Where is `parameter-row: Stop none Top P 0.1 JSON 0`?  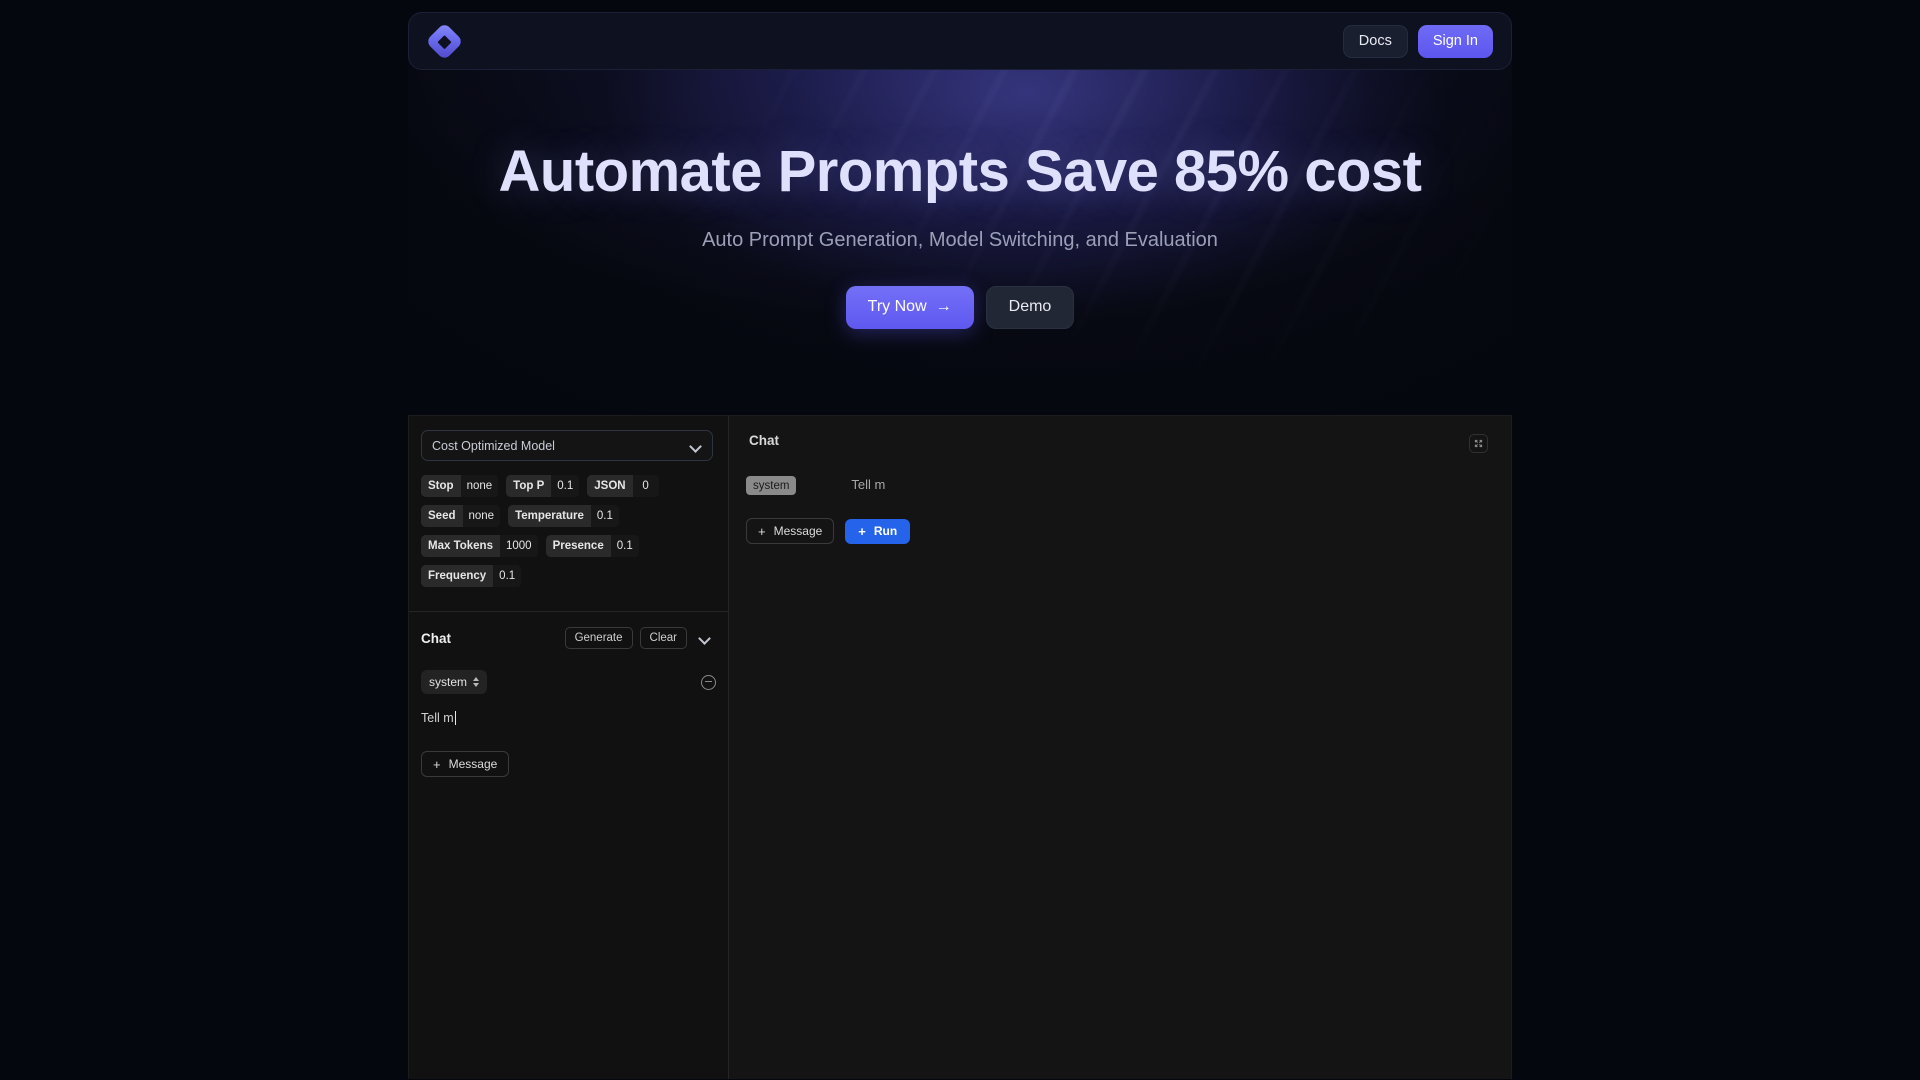
parameter-row: Stop none Top P 0.1 JSON 0 is located at coordinates (568, 486).